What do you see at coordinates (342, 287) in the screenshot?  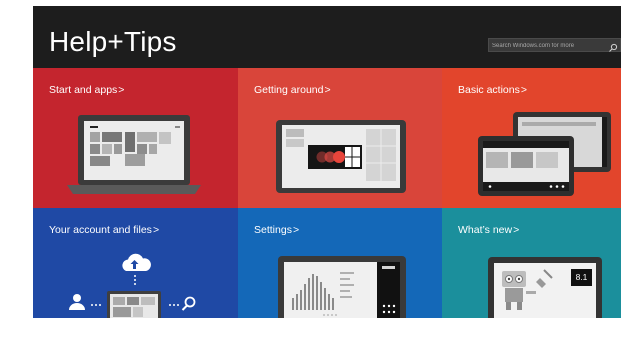 I see `settings-charms-illustration` at bounding box center [342, 287].